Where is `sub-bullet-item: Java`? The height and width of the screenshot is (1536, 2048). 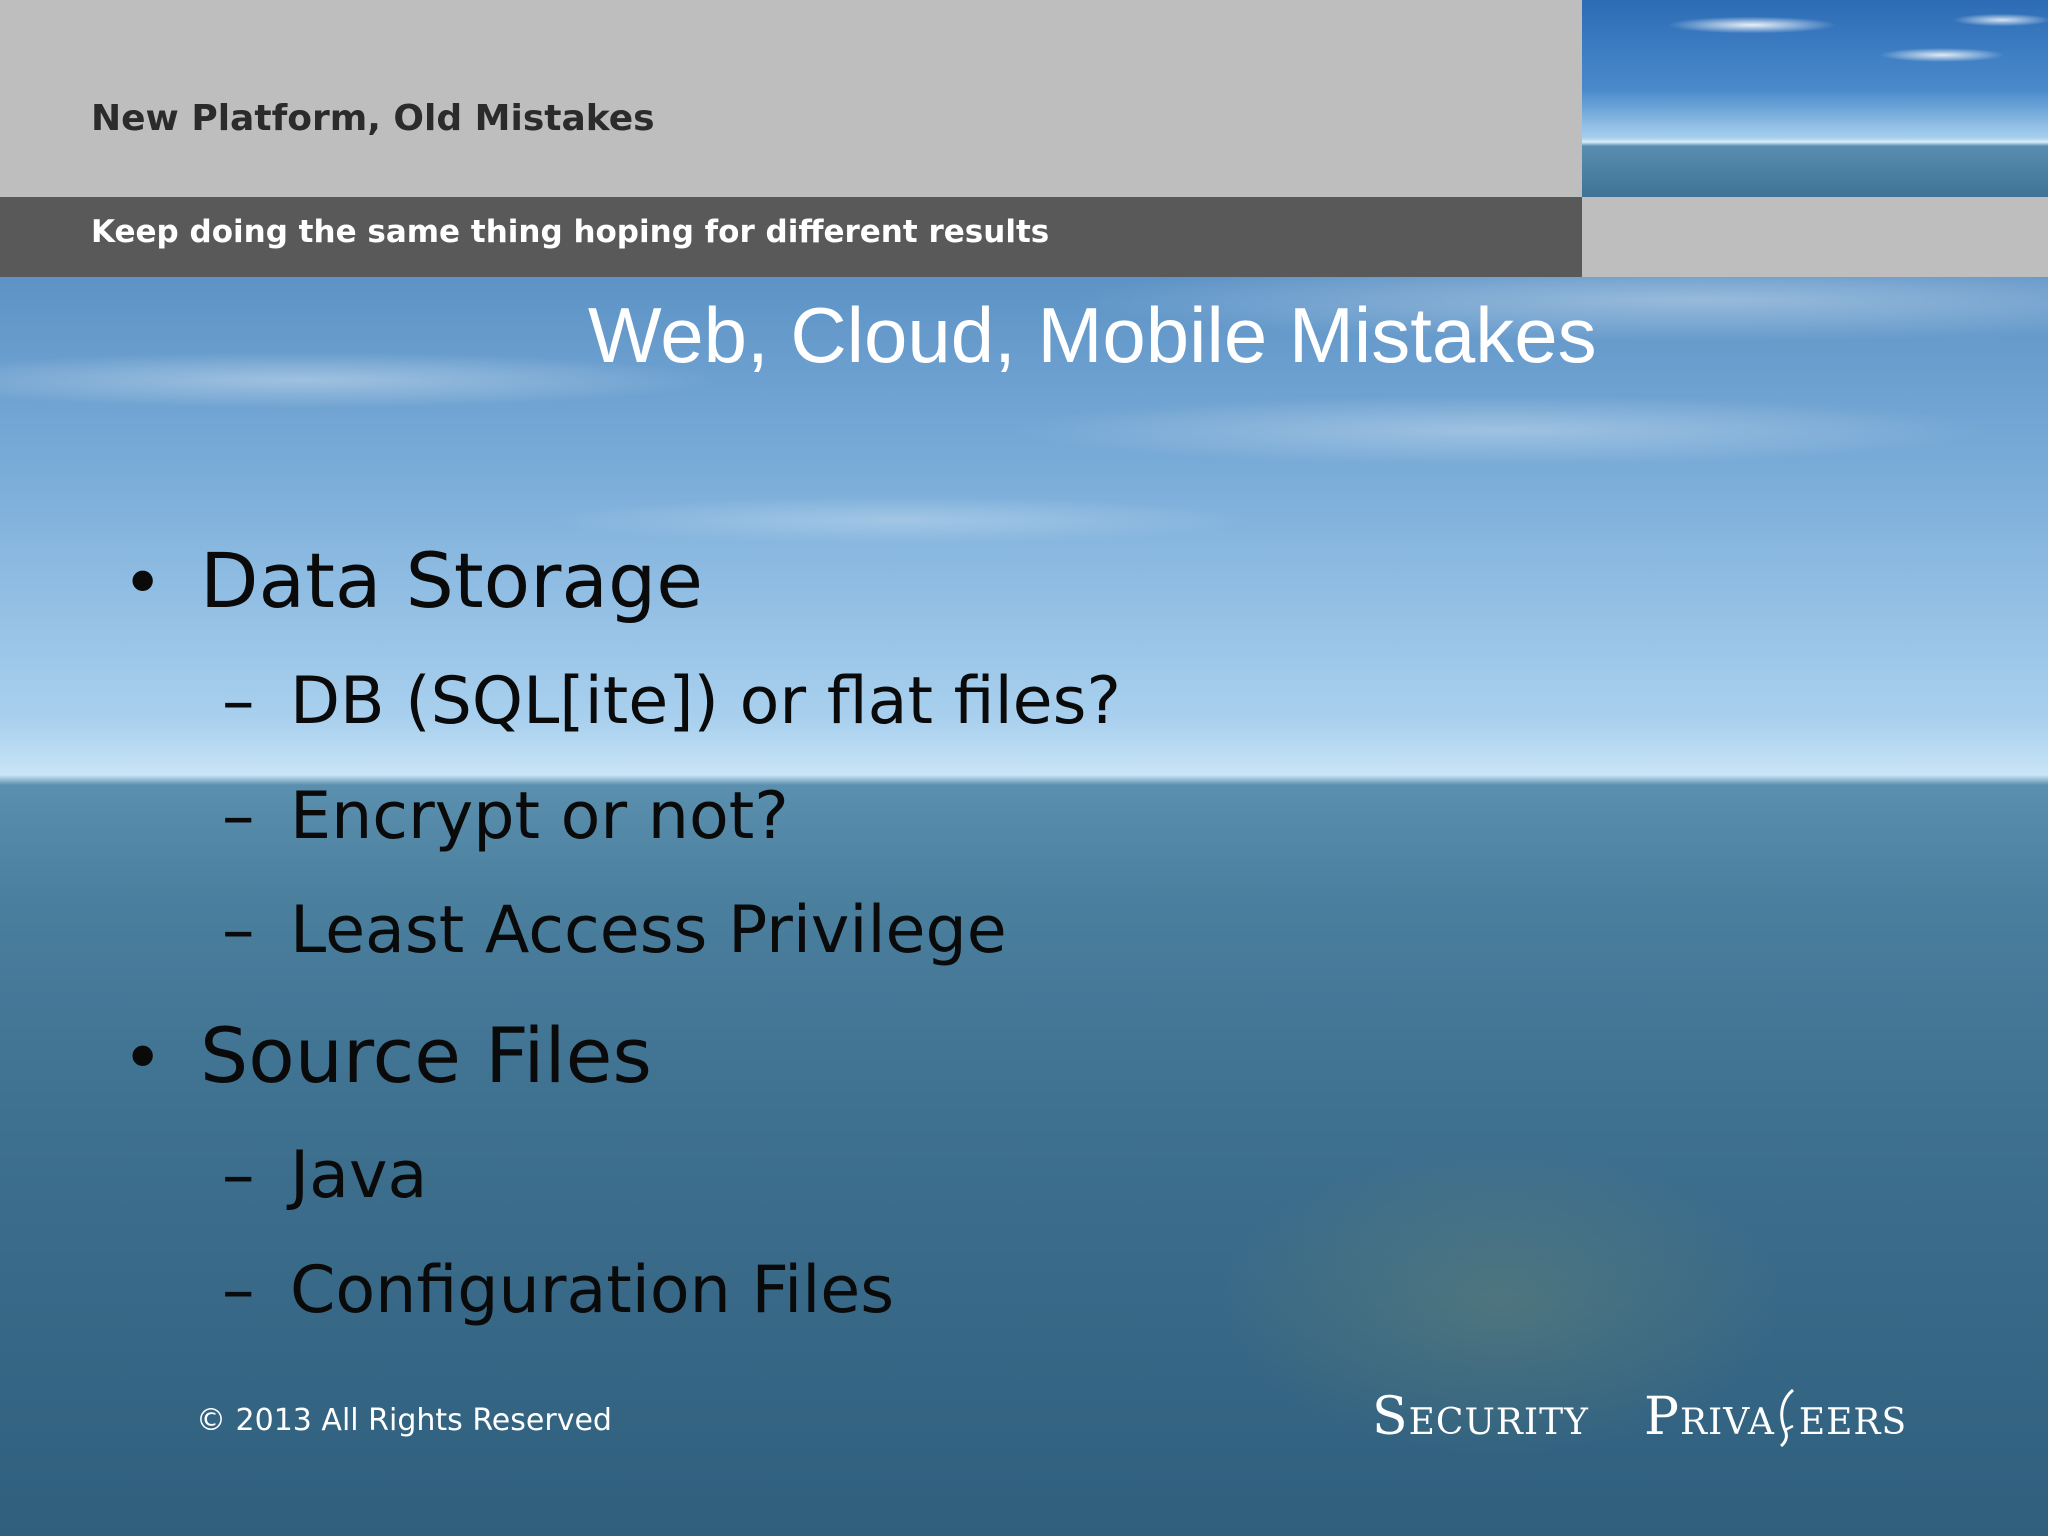 sub-bullet-item: Java is located at coordinates (359, 1175).